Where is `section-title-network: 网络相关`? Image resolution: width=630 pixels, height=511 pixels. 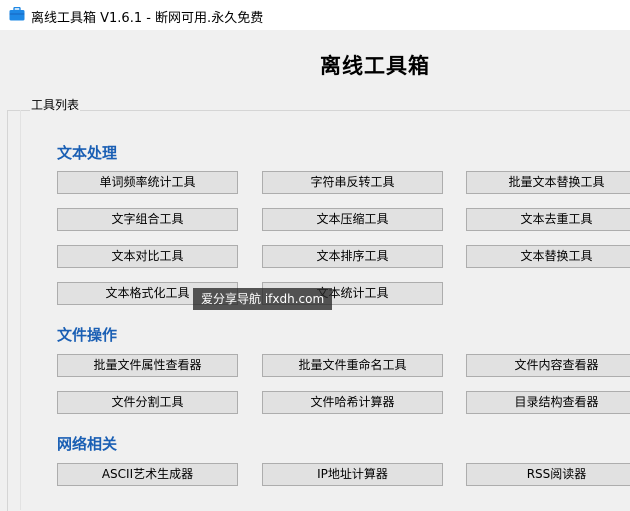 section-title-network: 网络相关 is located at coordinates (87, 444).